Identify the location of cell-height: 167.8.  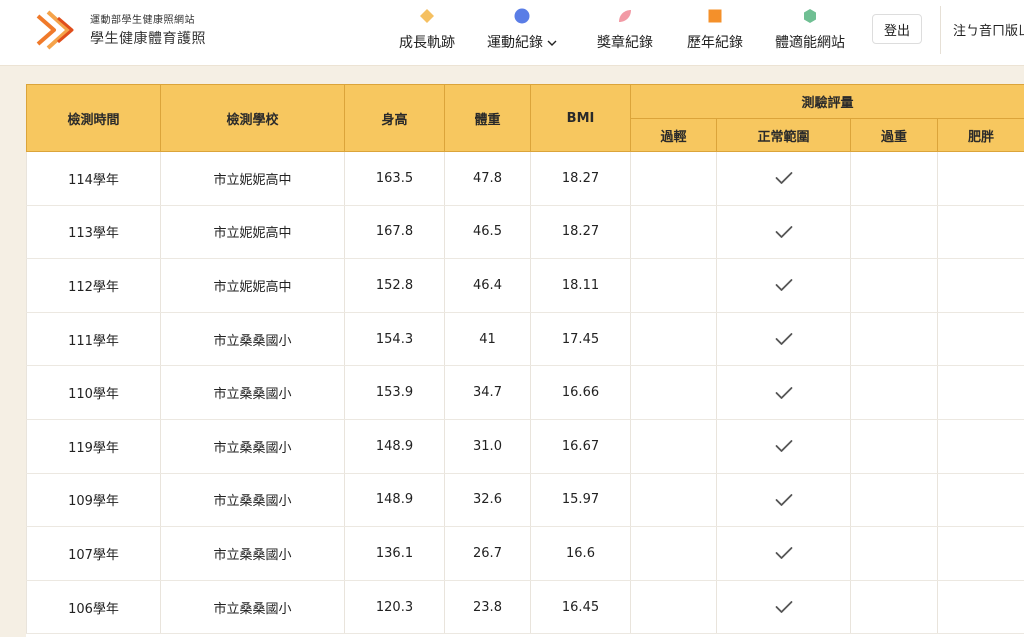
(394, 232).